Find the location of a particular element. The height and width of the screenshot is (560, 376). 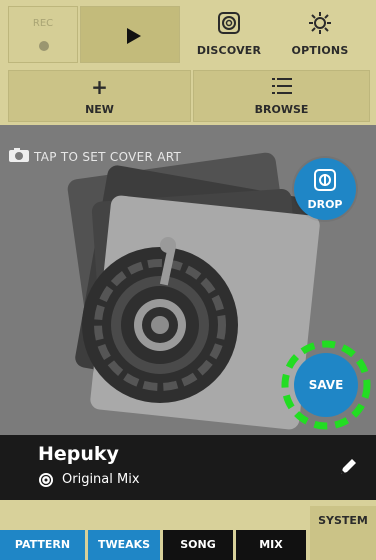

browse-button: BROWSE is located at coordinates (281, 96).